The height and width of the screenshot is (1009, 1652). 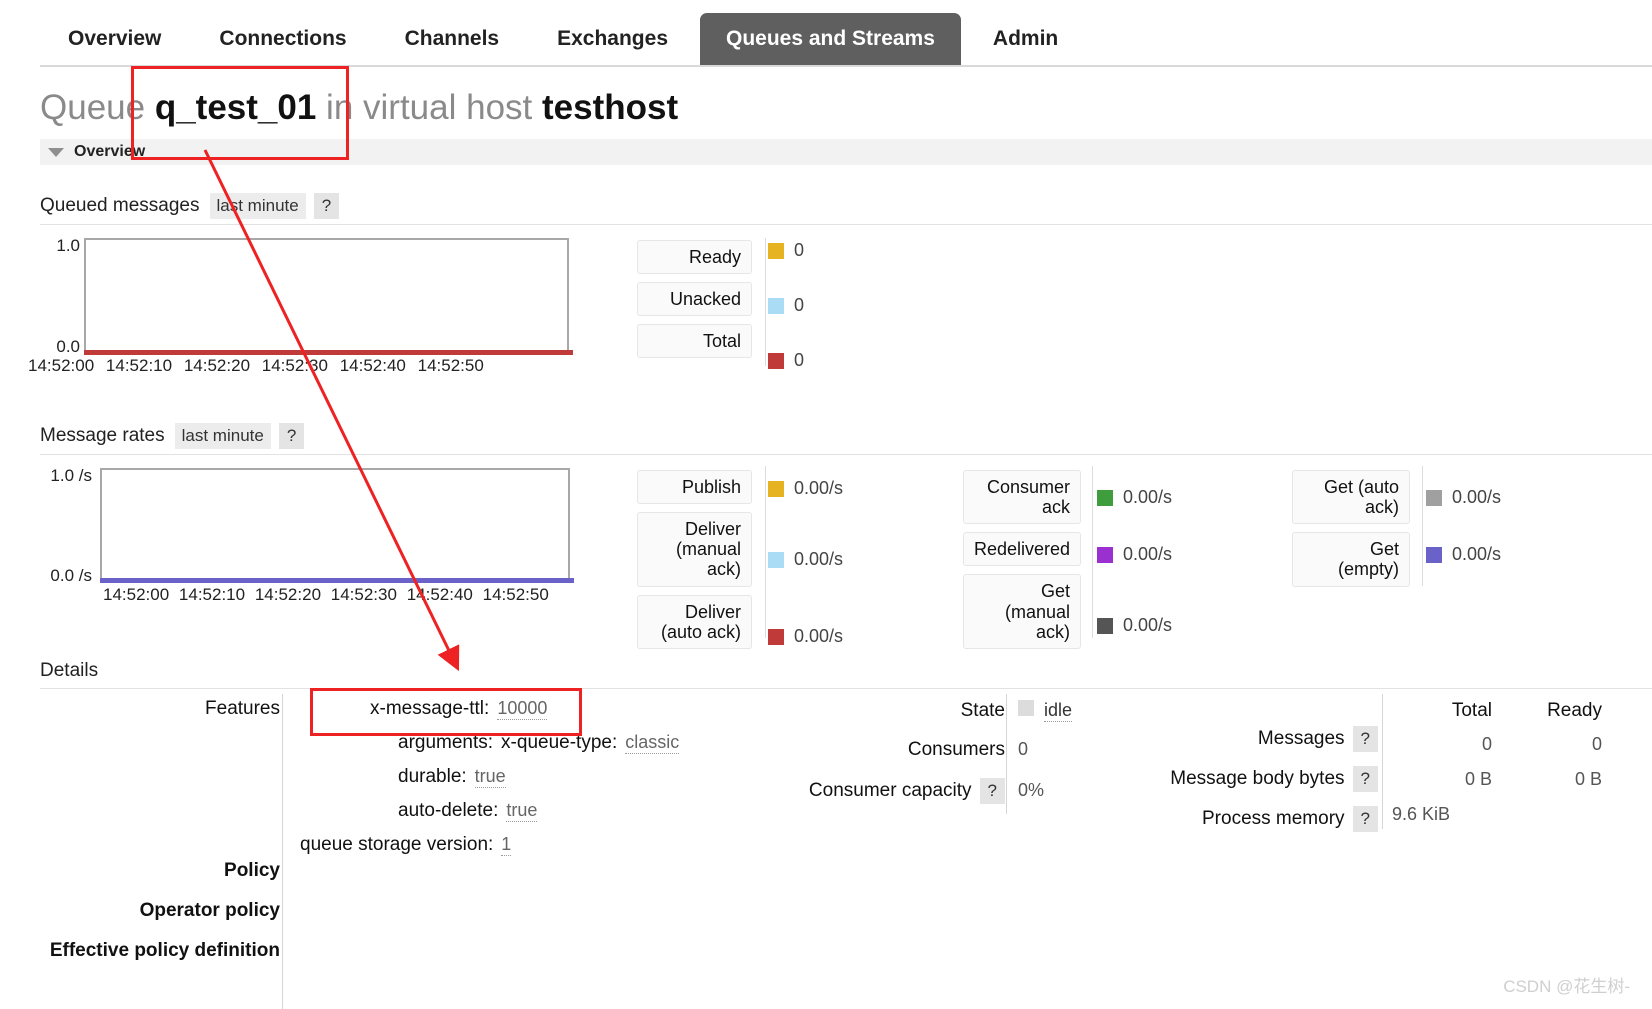 I want to click on color-swatch-ready-icon, so click(x=776, y=250).